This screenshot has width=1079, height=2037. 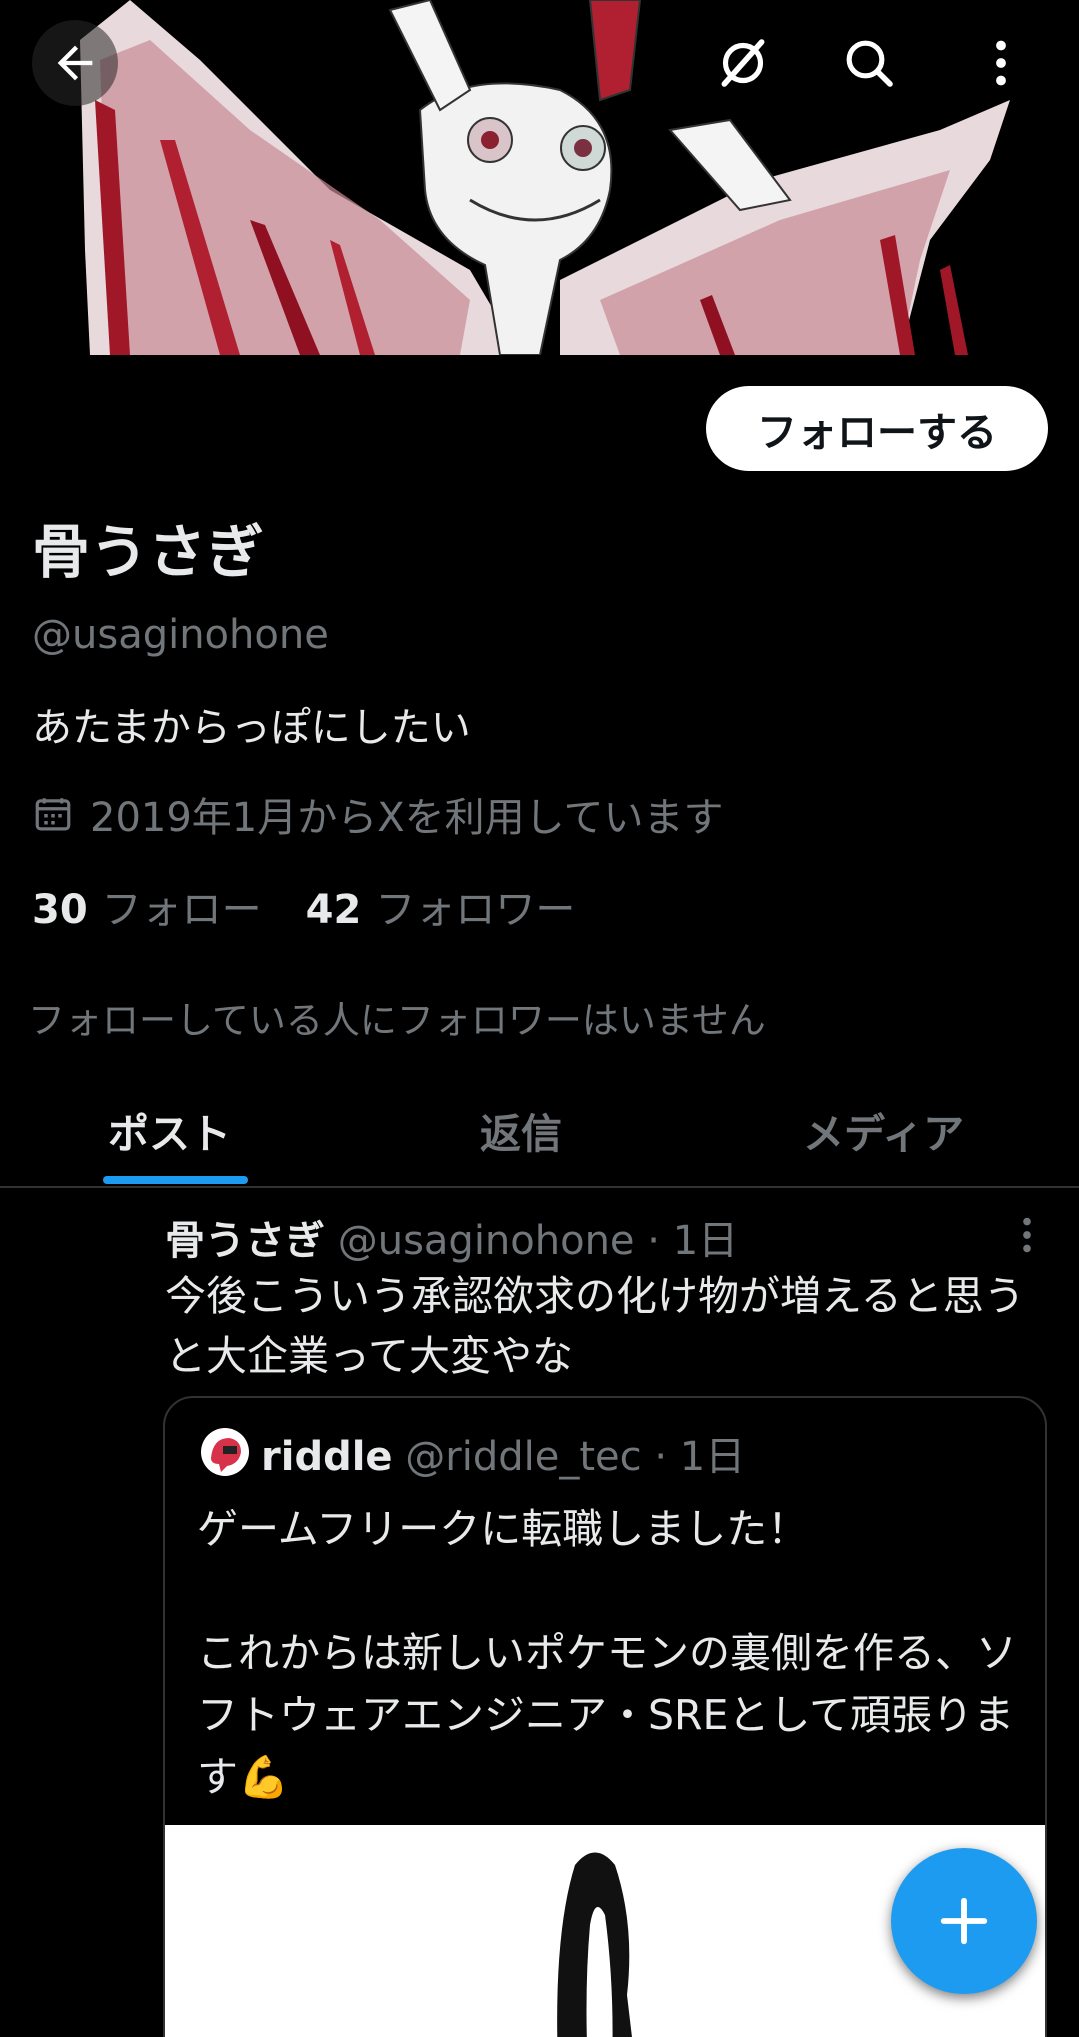 I want to click on post-header: 骨うさぎ @usaginohone · 1日, so click(x=451, y=1237).